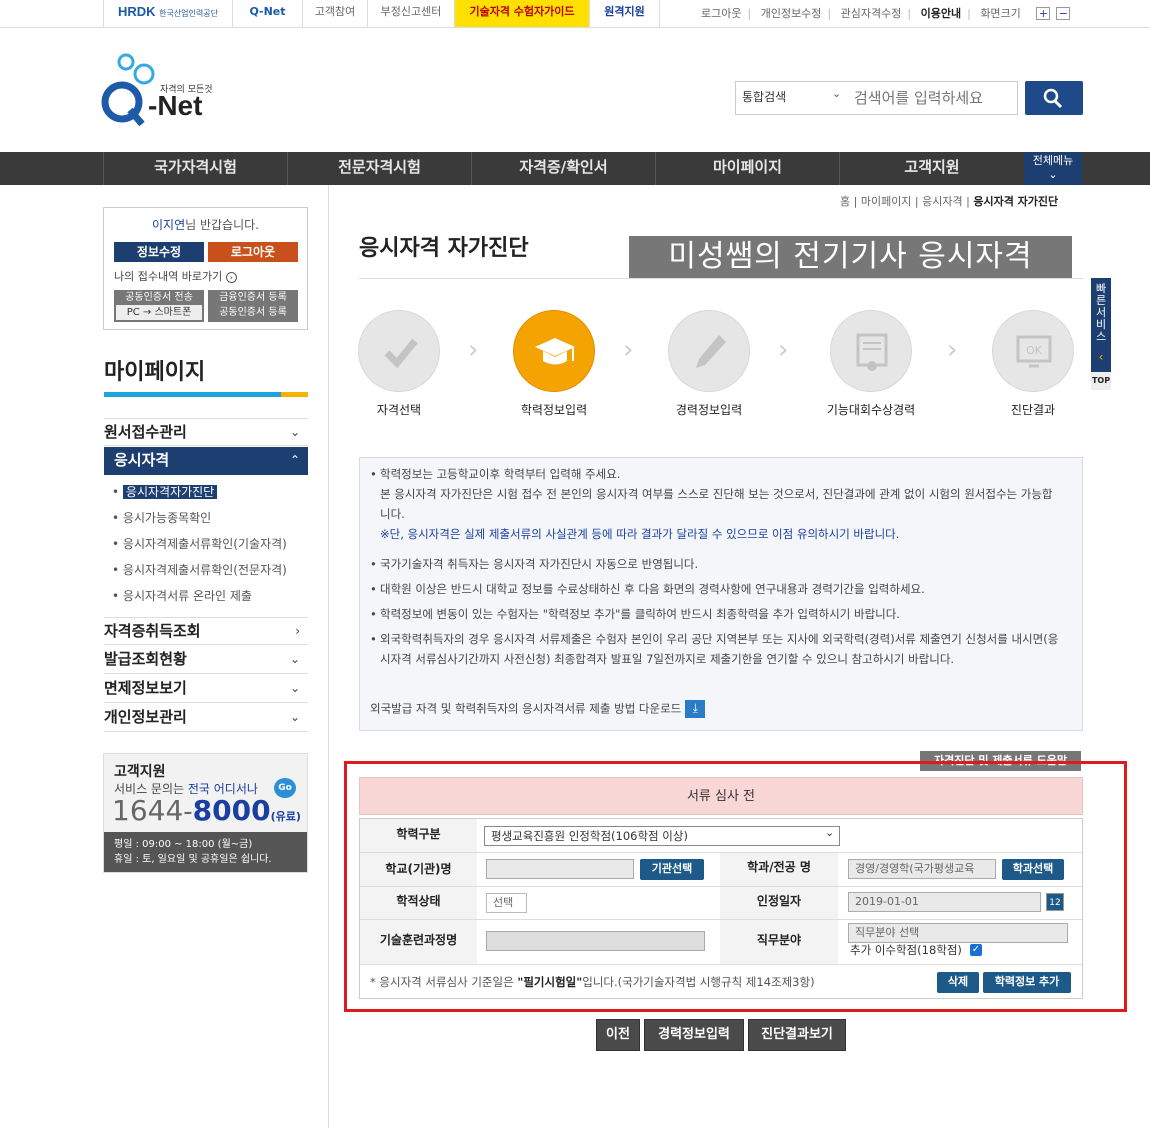  I want to click on font-size-label: 화면크기, so click(1000, 13).